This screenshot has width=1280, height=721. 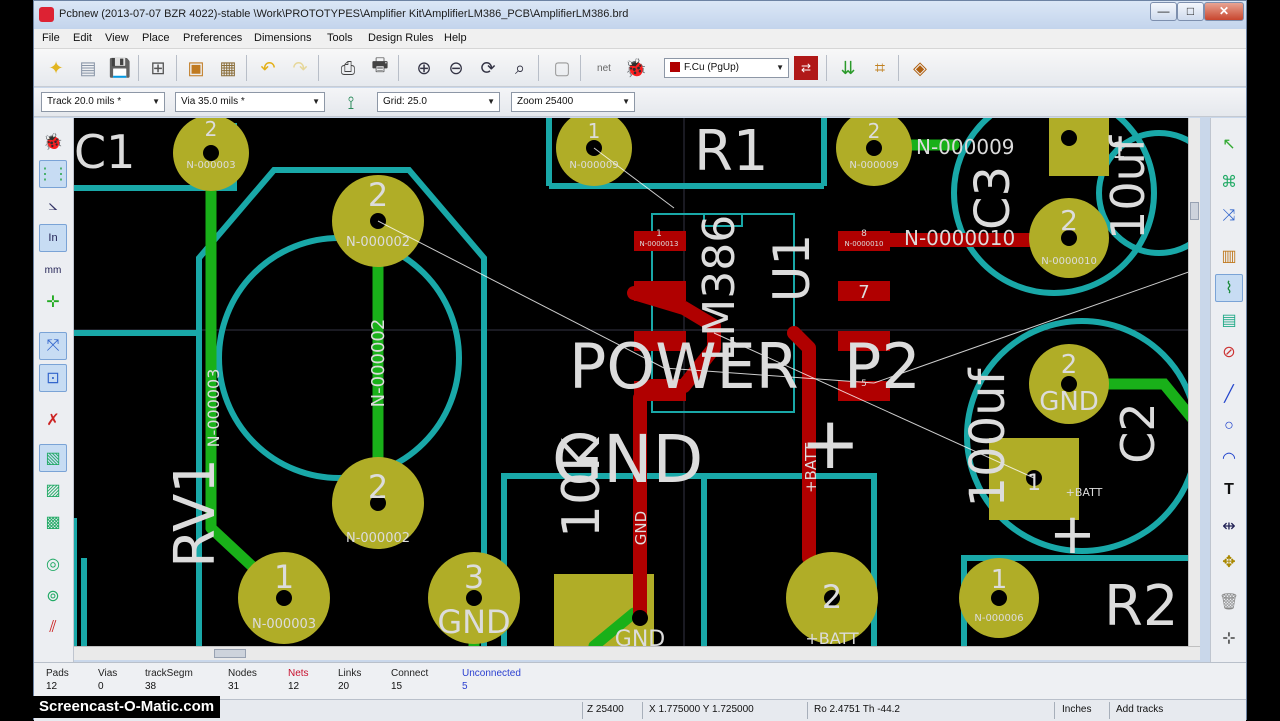 What do you see at coordinates (731, 151) in the screenshot?
I see `ref-r1: R1` at bounding box center [731, 151].